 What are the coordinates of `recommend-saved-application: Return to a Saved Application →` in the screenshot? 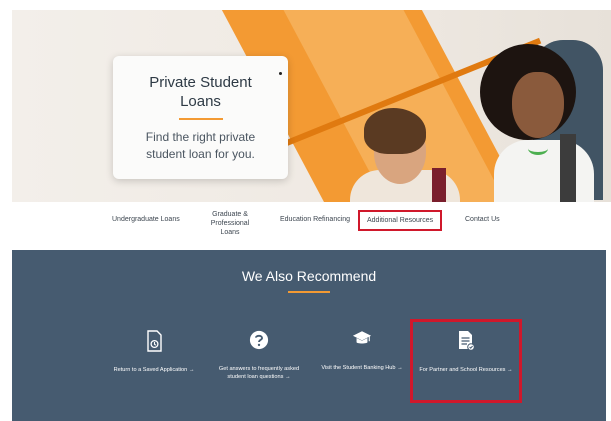 It's located at (154, 352).